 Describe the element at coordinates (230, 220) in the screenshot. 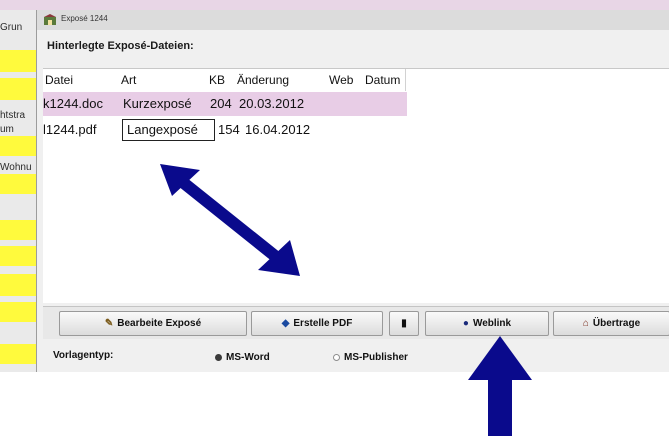

I see `double-arrow-annotation` at that location.